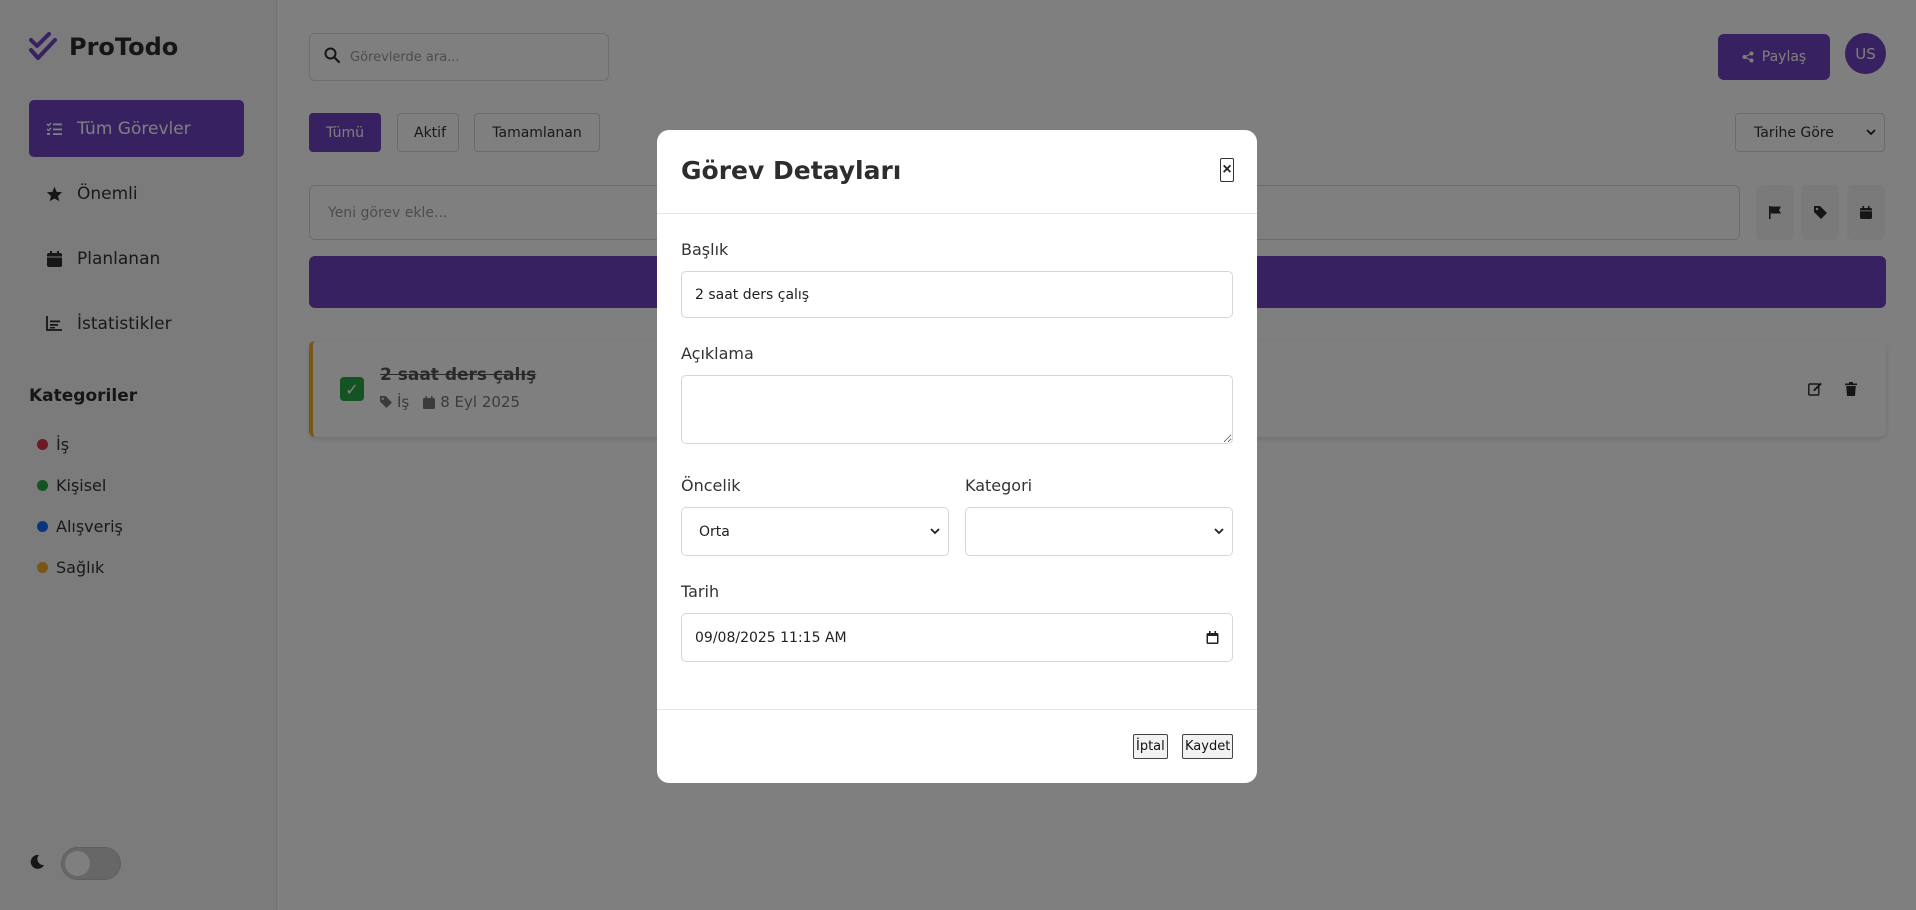  I want to click on modal-footer: İptal Kaydet, so click(957, 746).